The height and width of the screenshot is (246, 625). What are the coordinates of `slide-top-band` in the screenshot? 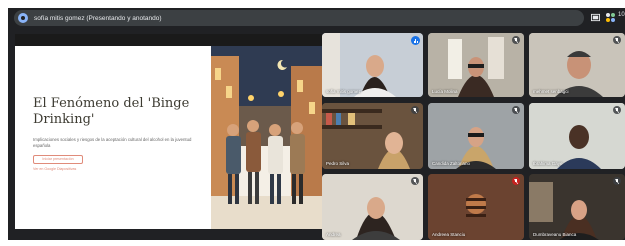 It's located at (168, 40).